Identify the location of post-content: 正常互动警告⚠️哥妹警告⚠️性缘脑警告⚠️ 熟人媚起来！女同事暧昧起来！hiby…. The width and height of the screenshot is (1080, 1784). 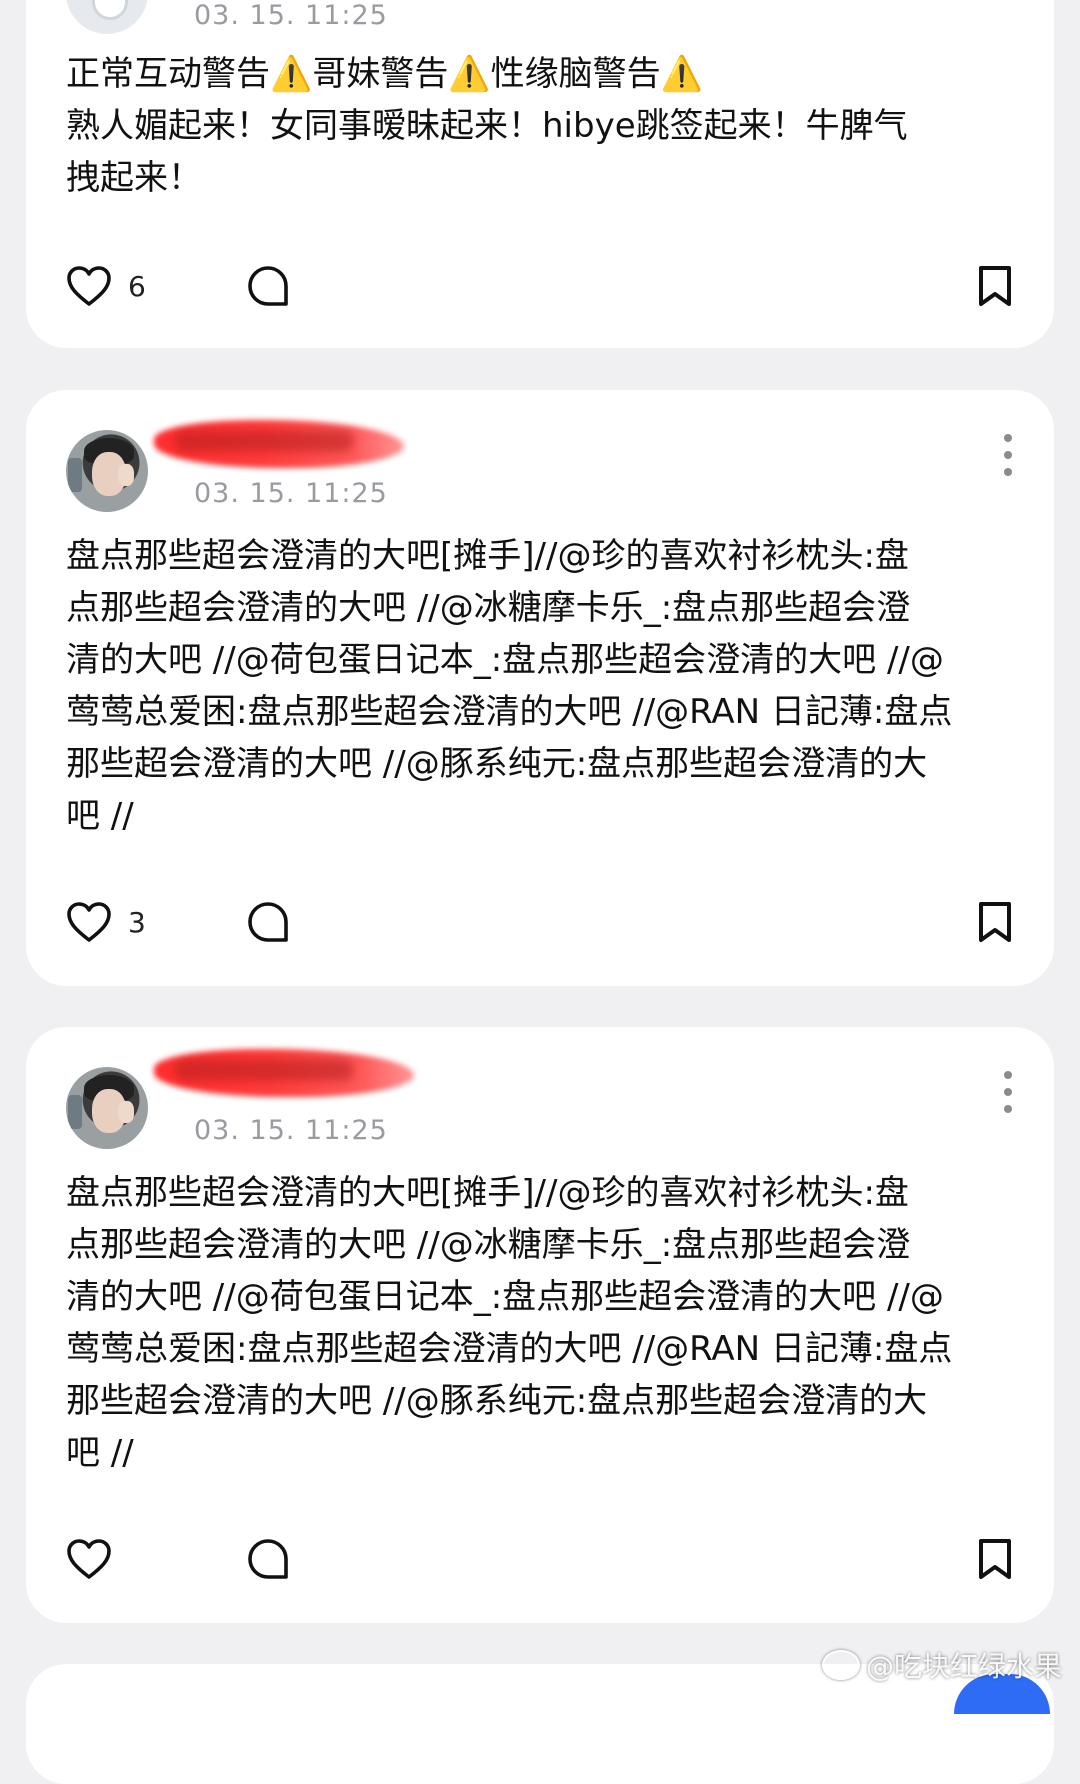
(540, 126).